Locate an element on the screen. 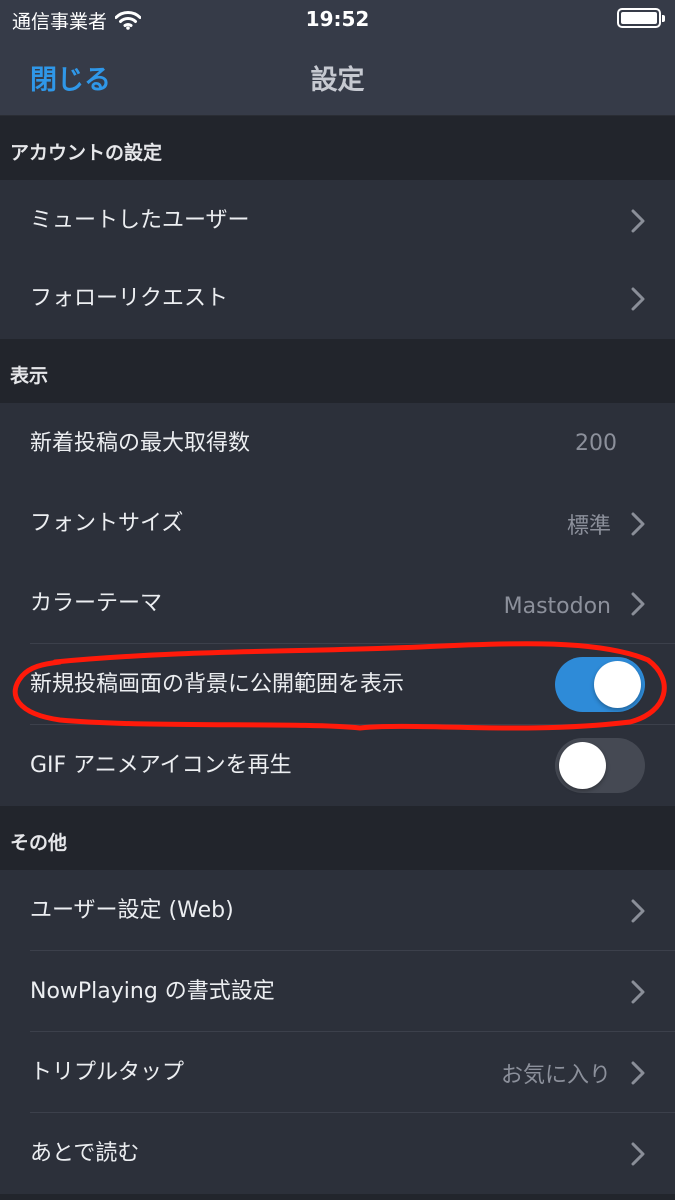  row-label: NowPlaying の書式設定 is located at coordinates (152, 991).